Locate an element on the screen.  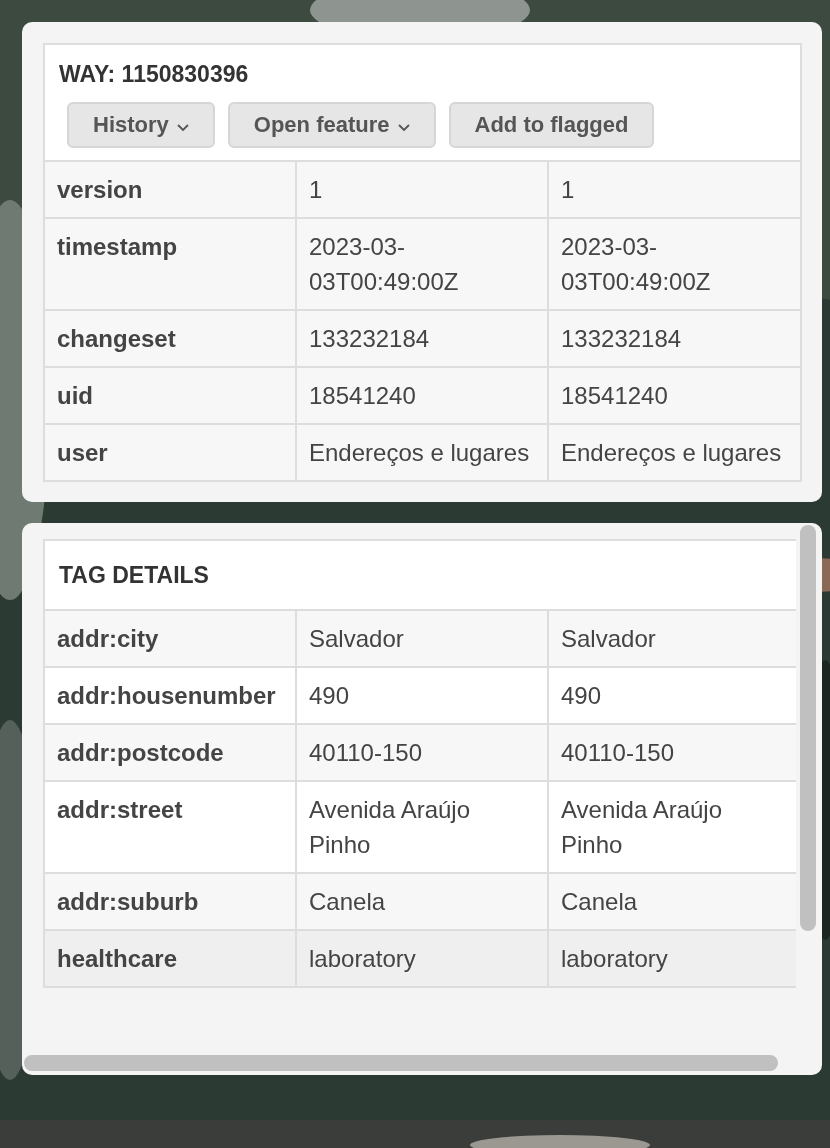
table-cell-text: healthcare is located at coordinates (117, 959).